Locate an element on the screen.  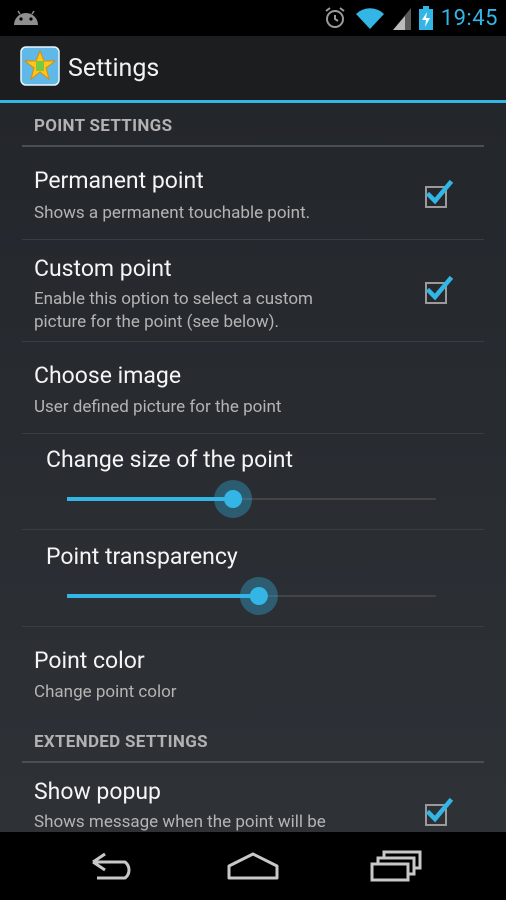
pref-point-color: Point color Change point color is located at coordinates (253, 675).